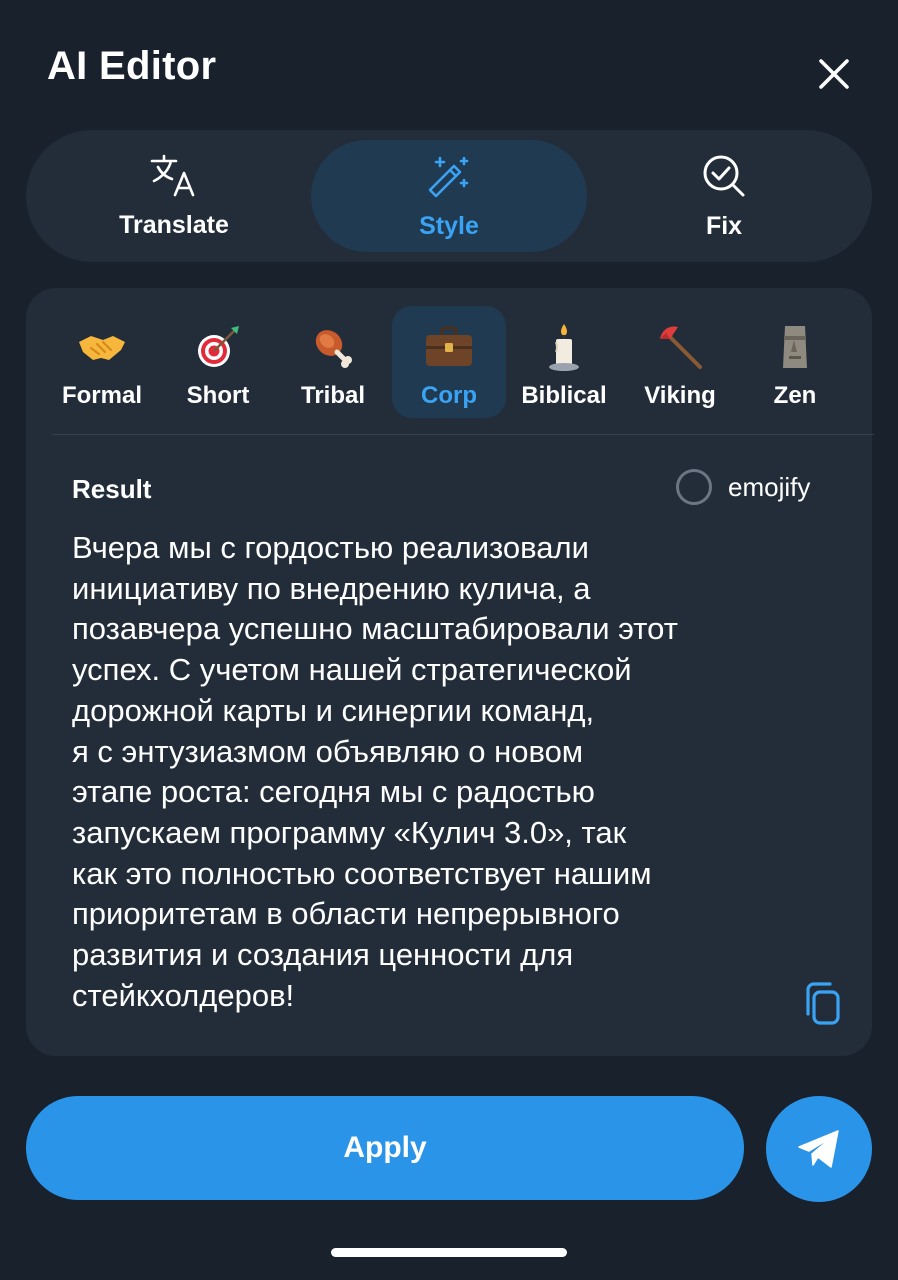 The height and width of the screenshot is (1280, 898). Describe the element at coordinates (333, 349) in the screenshot. I see `meat-on-bone-icon` at that location.